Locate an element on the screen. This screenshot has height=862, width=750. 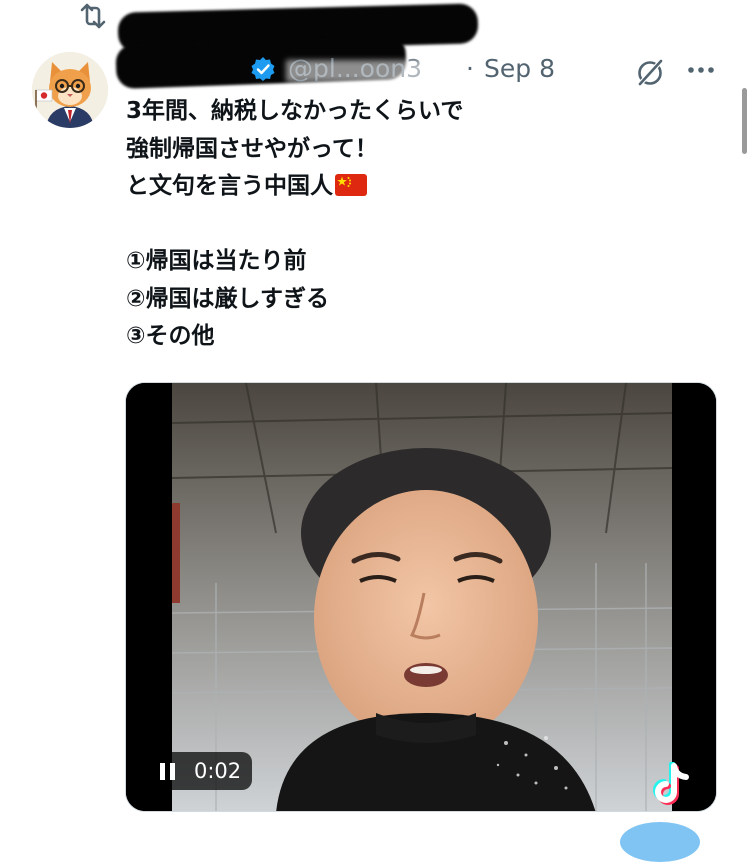
post-line: ①帰国は当たり前 is located at coordinates (216, 261).